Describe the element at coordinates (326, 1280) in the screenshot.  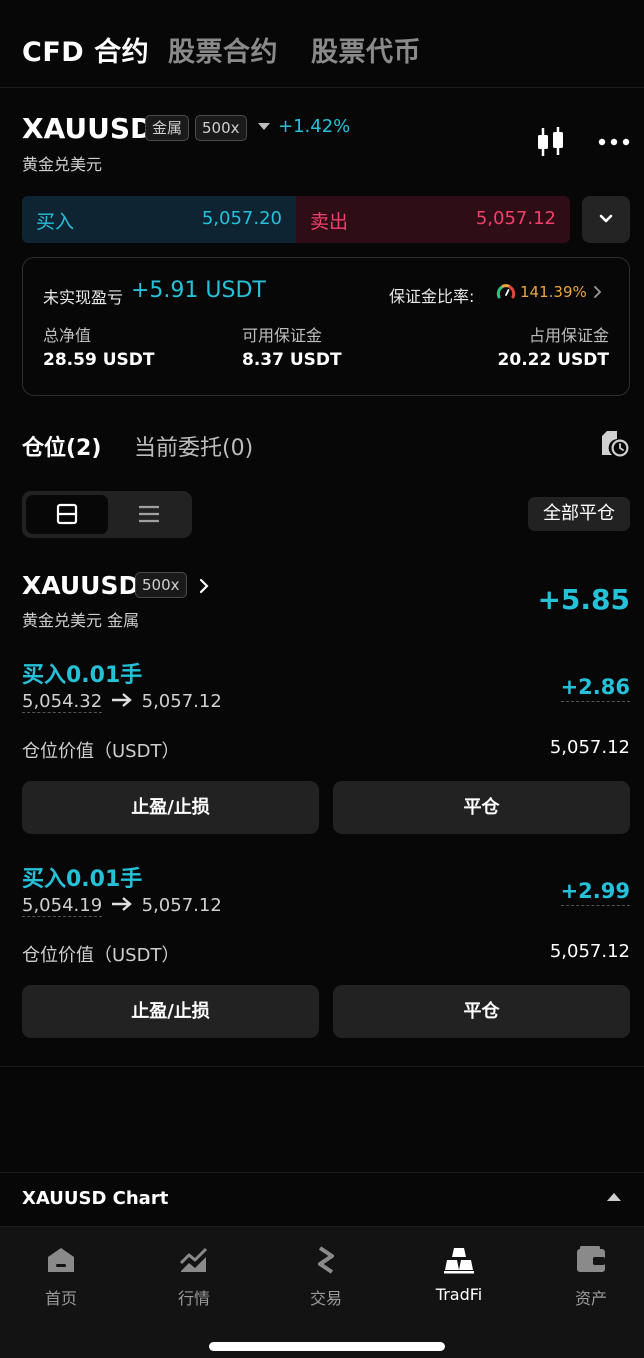
I see `nav-item-trade: 交易` at that location.